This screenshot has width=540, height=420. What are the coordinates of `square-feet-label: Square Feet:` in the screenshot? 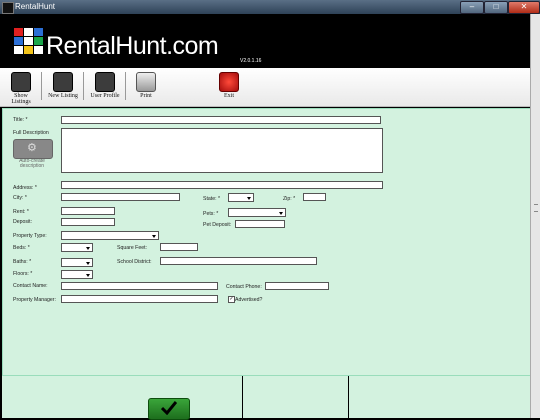 It's located at (132, 248).